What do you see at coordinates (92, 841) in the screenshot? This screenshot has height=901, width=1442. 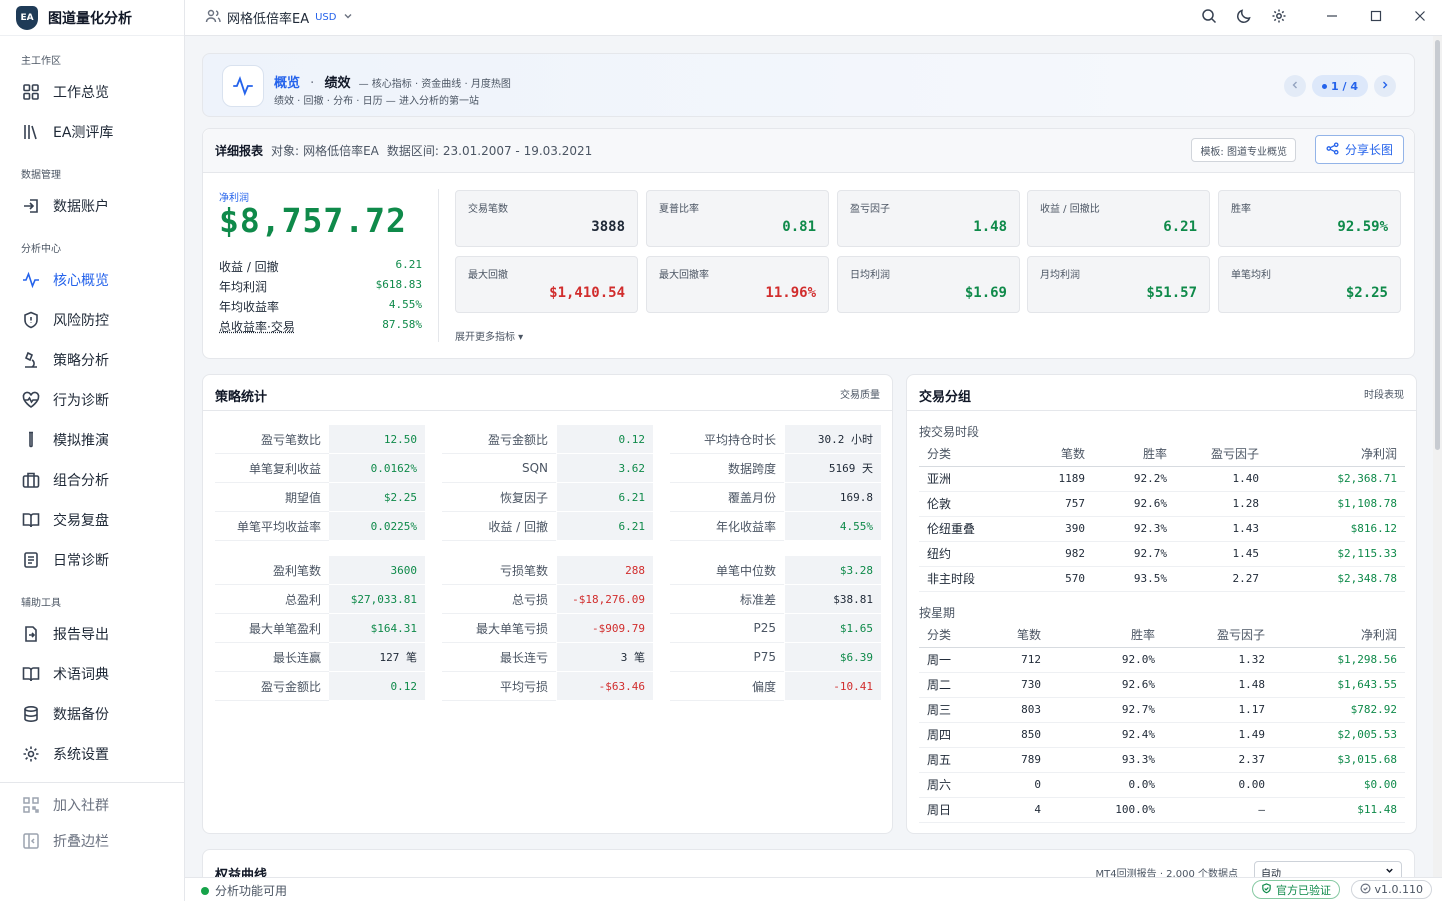 I see `nav-item-collapse-sidebar: 折叠边栏` at bounding box center [92, 841].